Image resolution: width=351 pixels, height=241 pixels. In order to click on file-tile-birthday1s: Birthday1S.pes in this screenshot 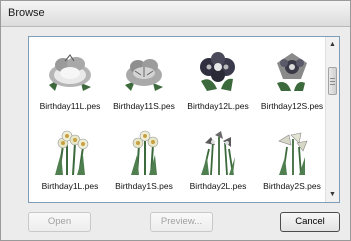, I will do `click(144, 160)`.